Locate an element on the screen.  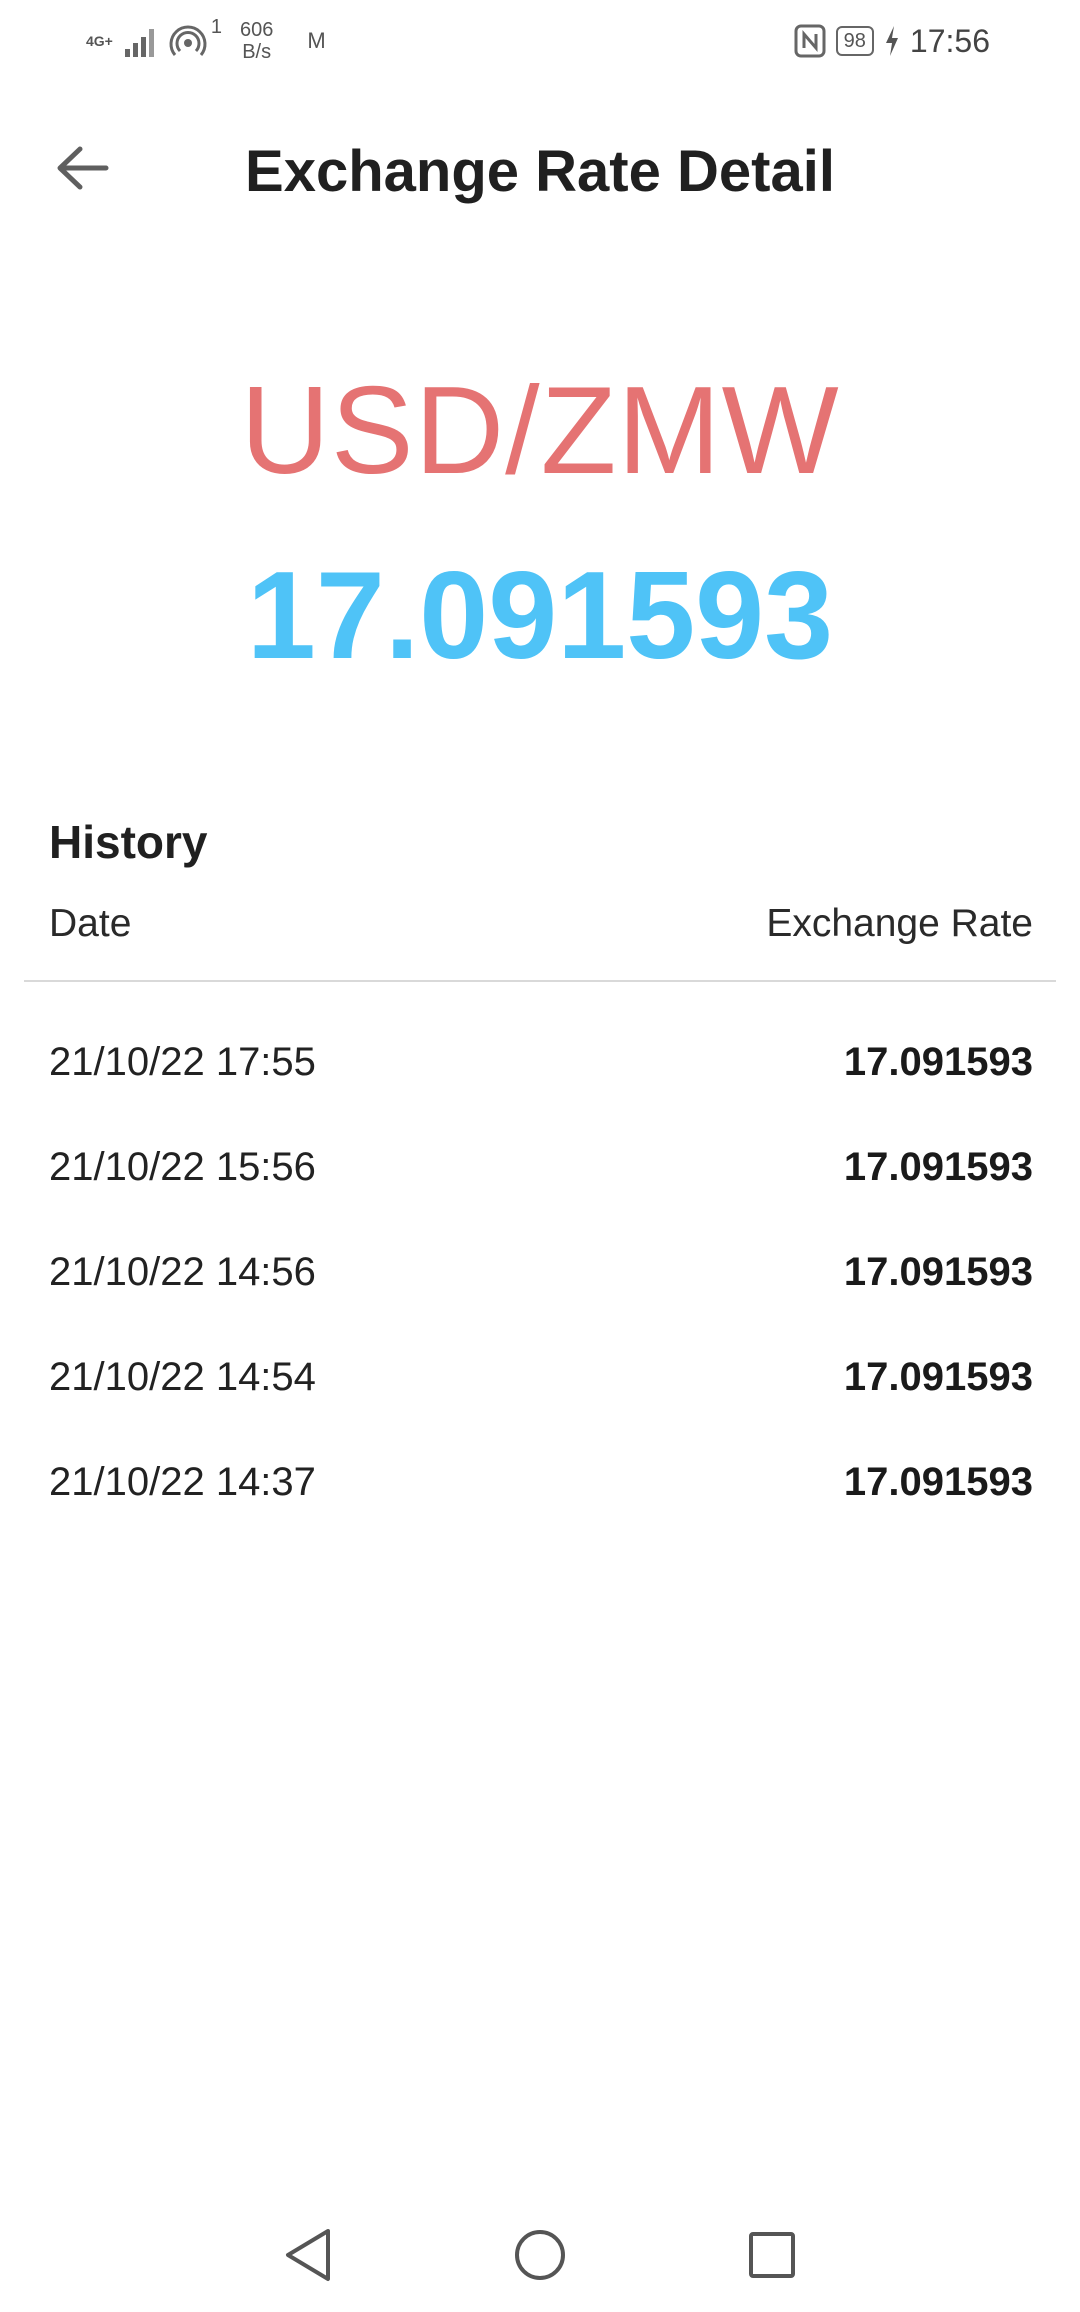
status-left: 4G+ 1 606 B/s M is located at coordinates (206, 41).